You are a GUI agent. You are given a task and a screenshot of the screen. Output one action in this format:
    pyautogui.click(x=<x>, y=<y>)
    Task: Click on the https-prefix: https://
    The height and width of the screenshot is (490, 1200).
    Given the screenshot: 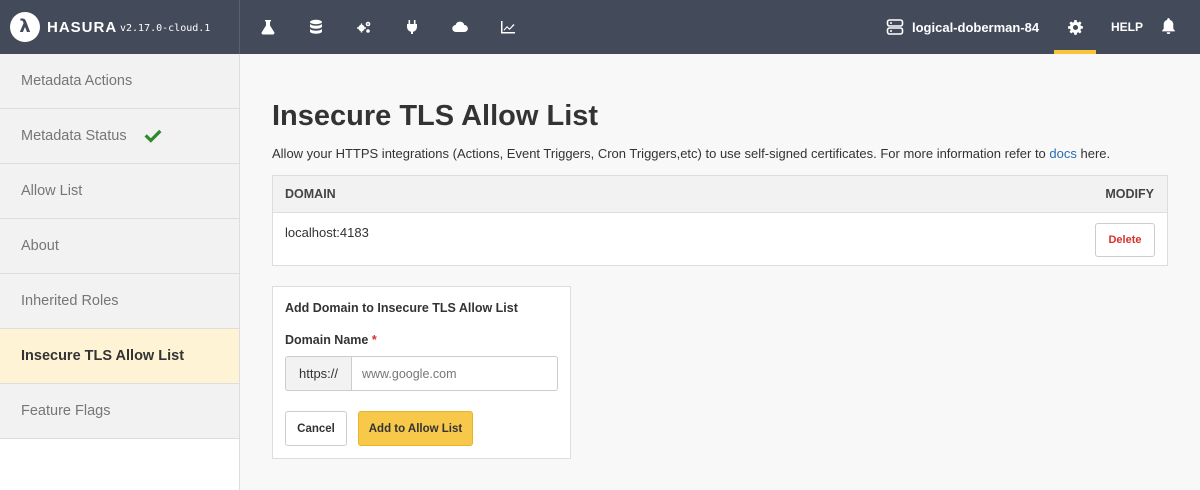 What is the action you would take?
    pyautogui.click(x=318, y=373)
    